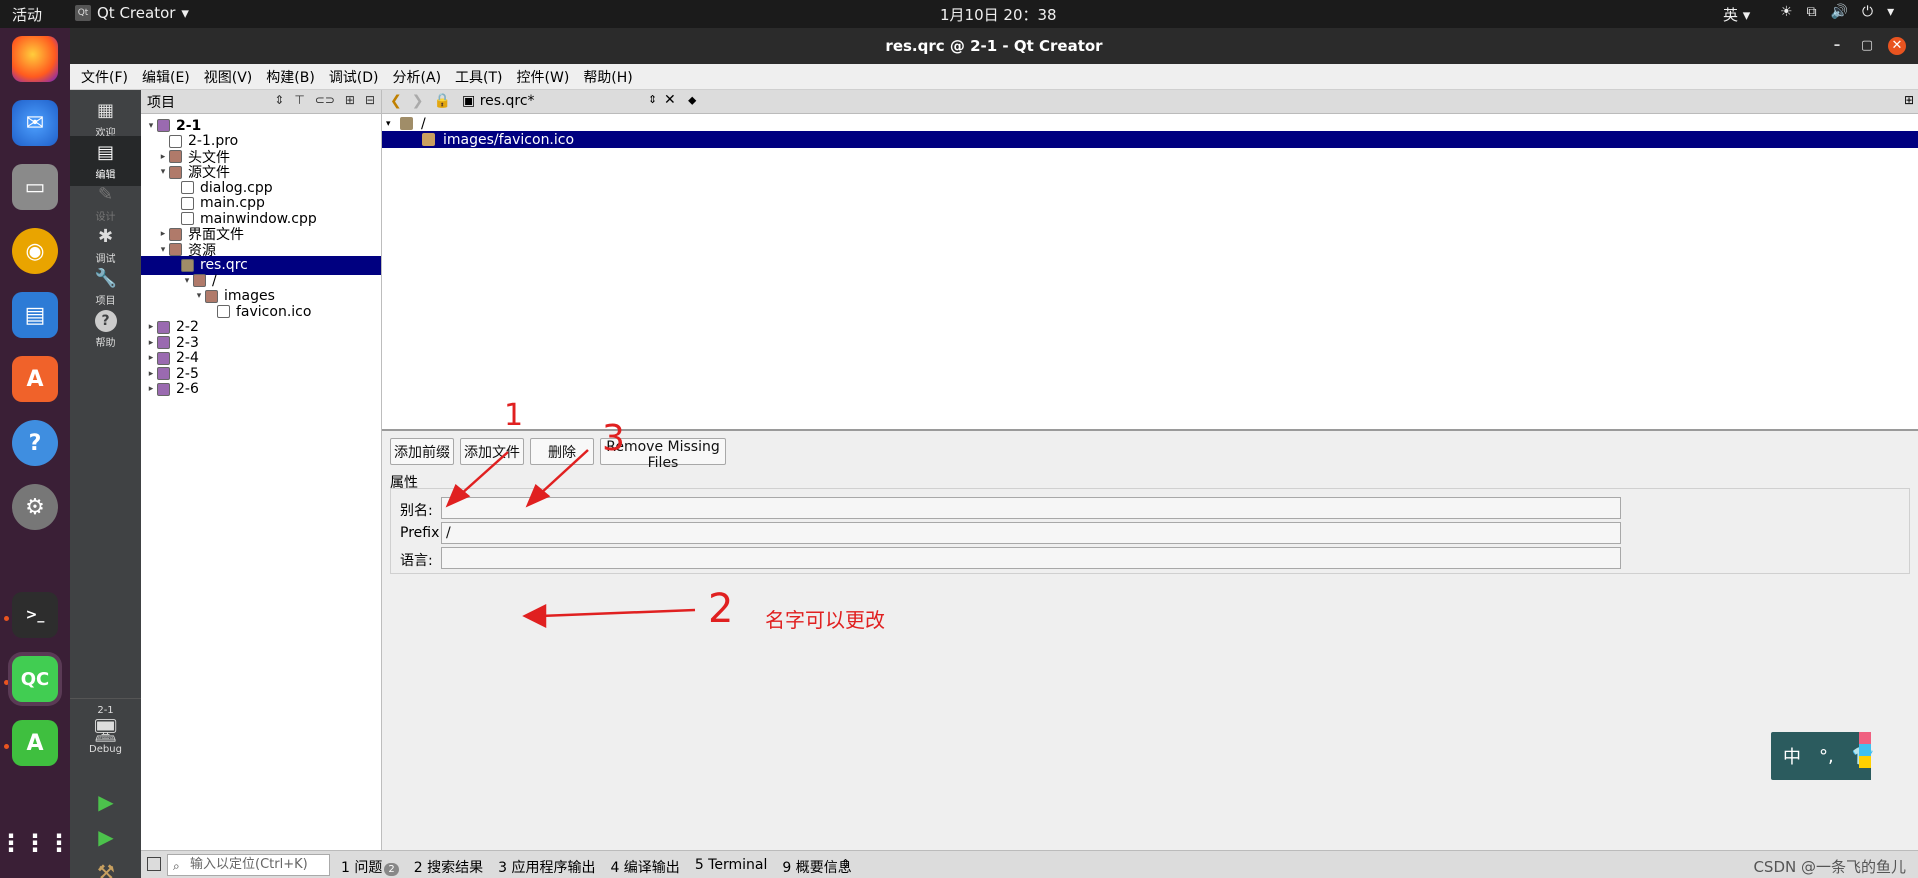  I want to click on link-icon: ⊂⊃, so click(325, 100).